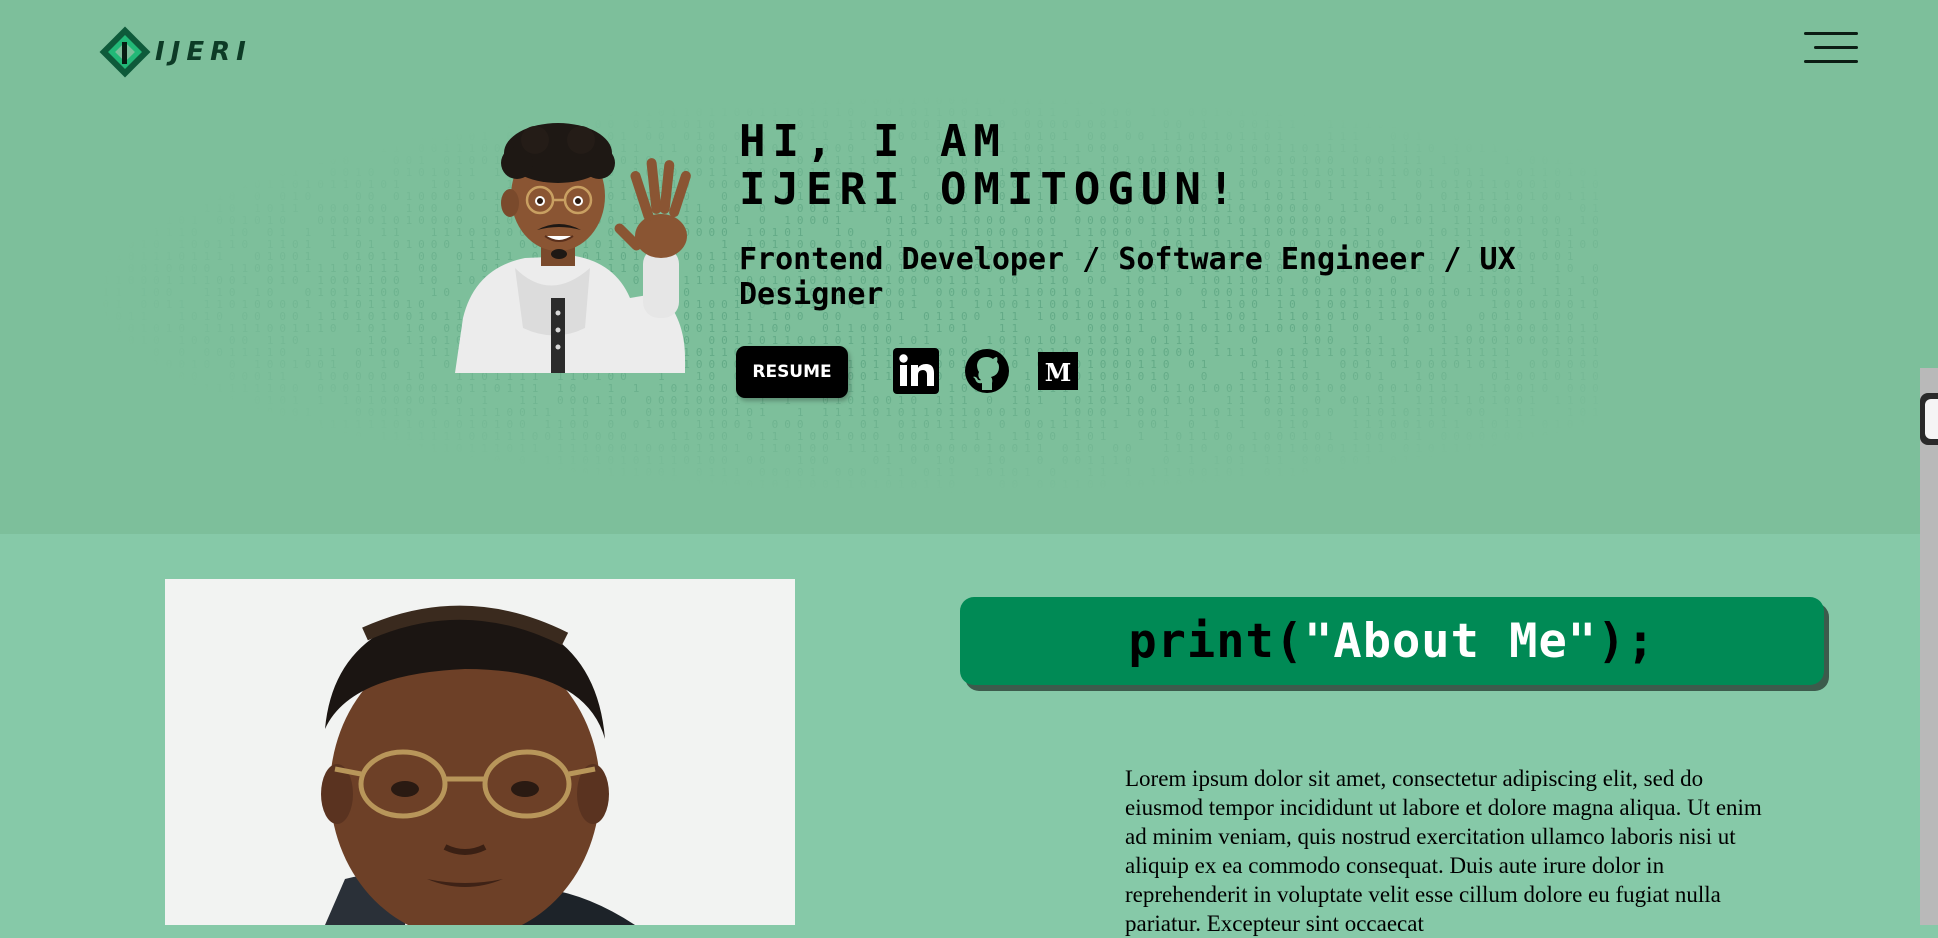 This screenshot has height=938, width=1938. I want to click on logo-text: IJERI, so click(203, 52).